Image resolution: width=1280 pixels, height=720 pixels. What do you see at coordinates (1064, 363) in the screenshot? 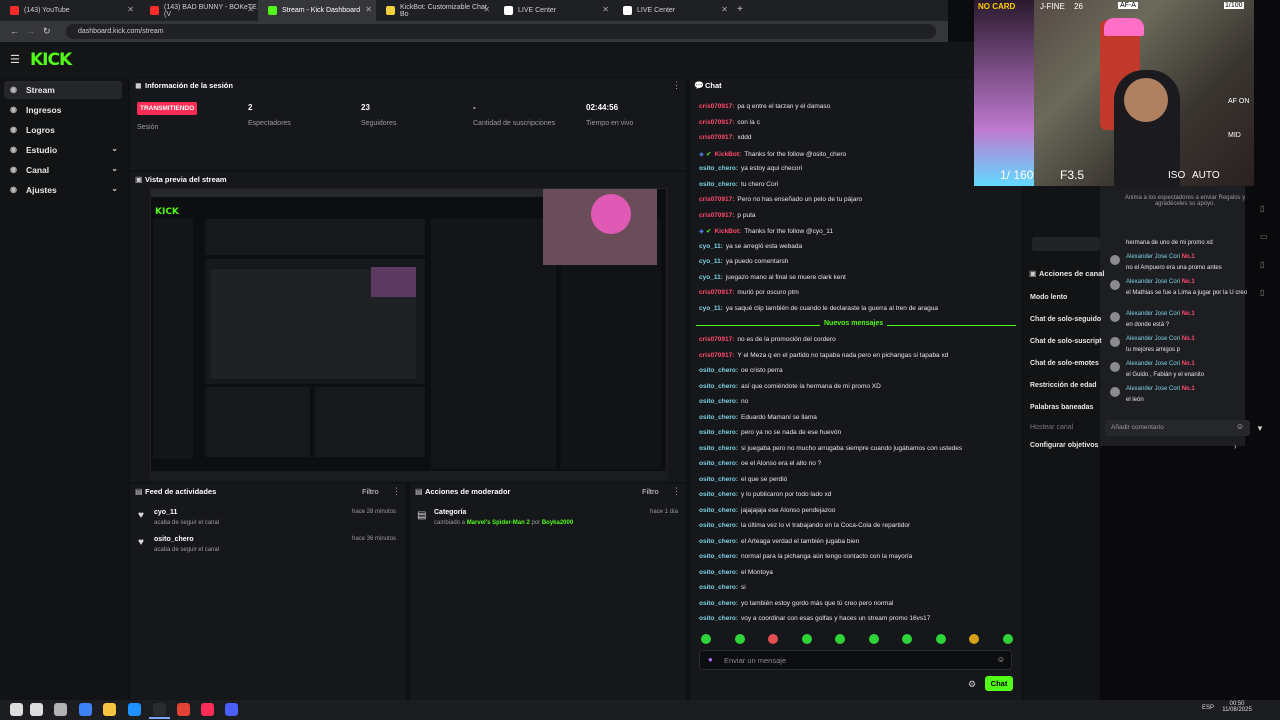
I see `channel-action: Chat de solo-emotes` at bounding box center [1064, 363].